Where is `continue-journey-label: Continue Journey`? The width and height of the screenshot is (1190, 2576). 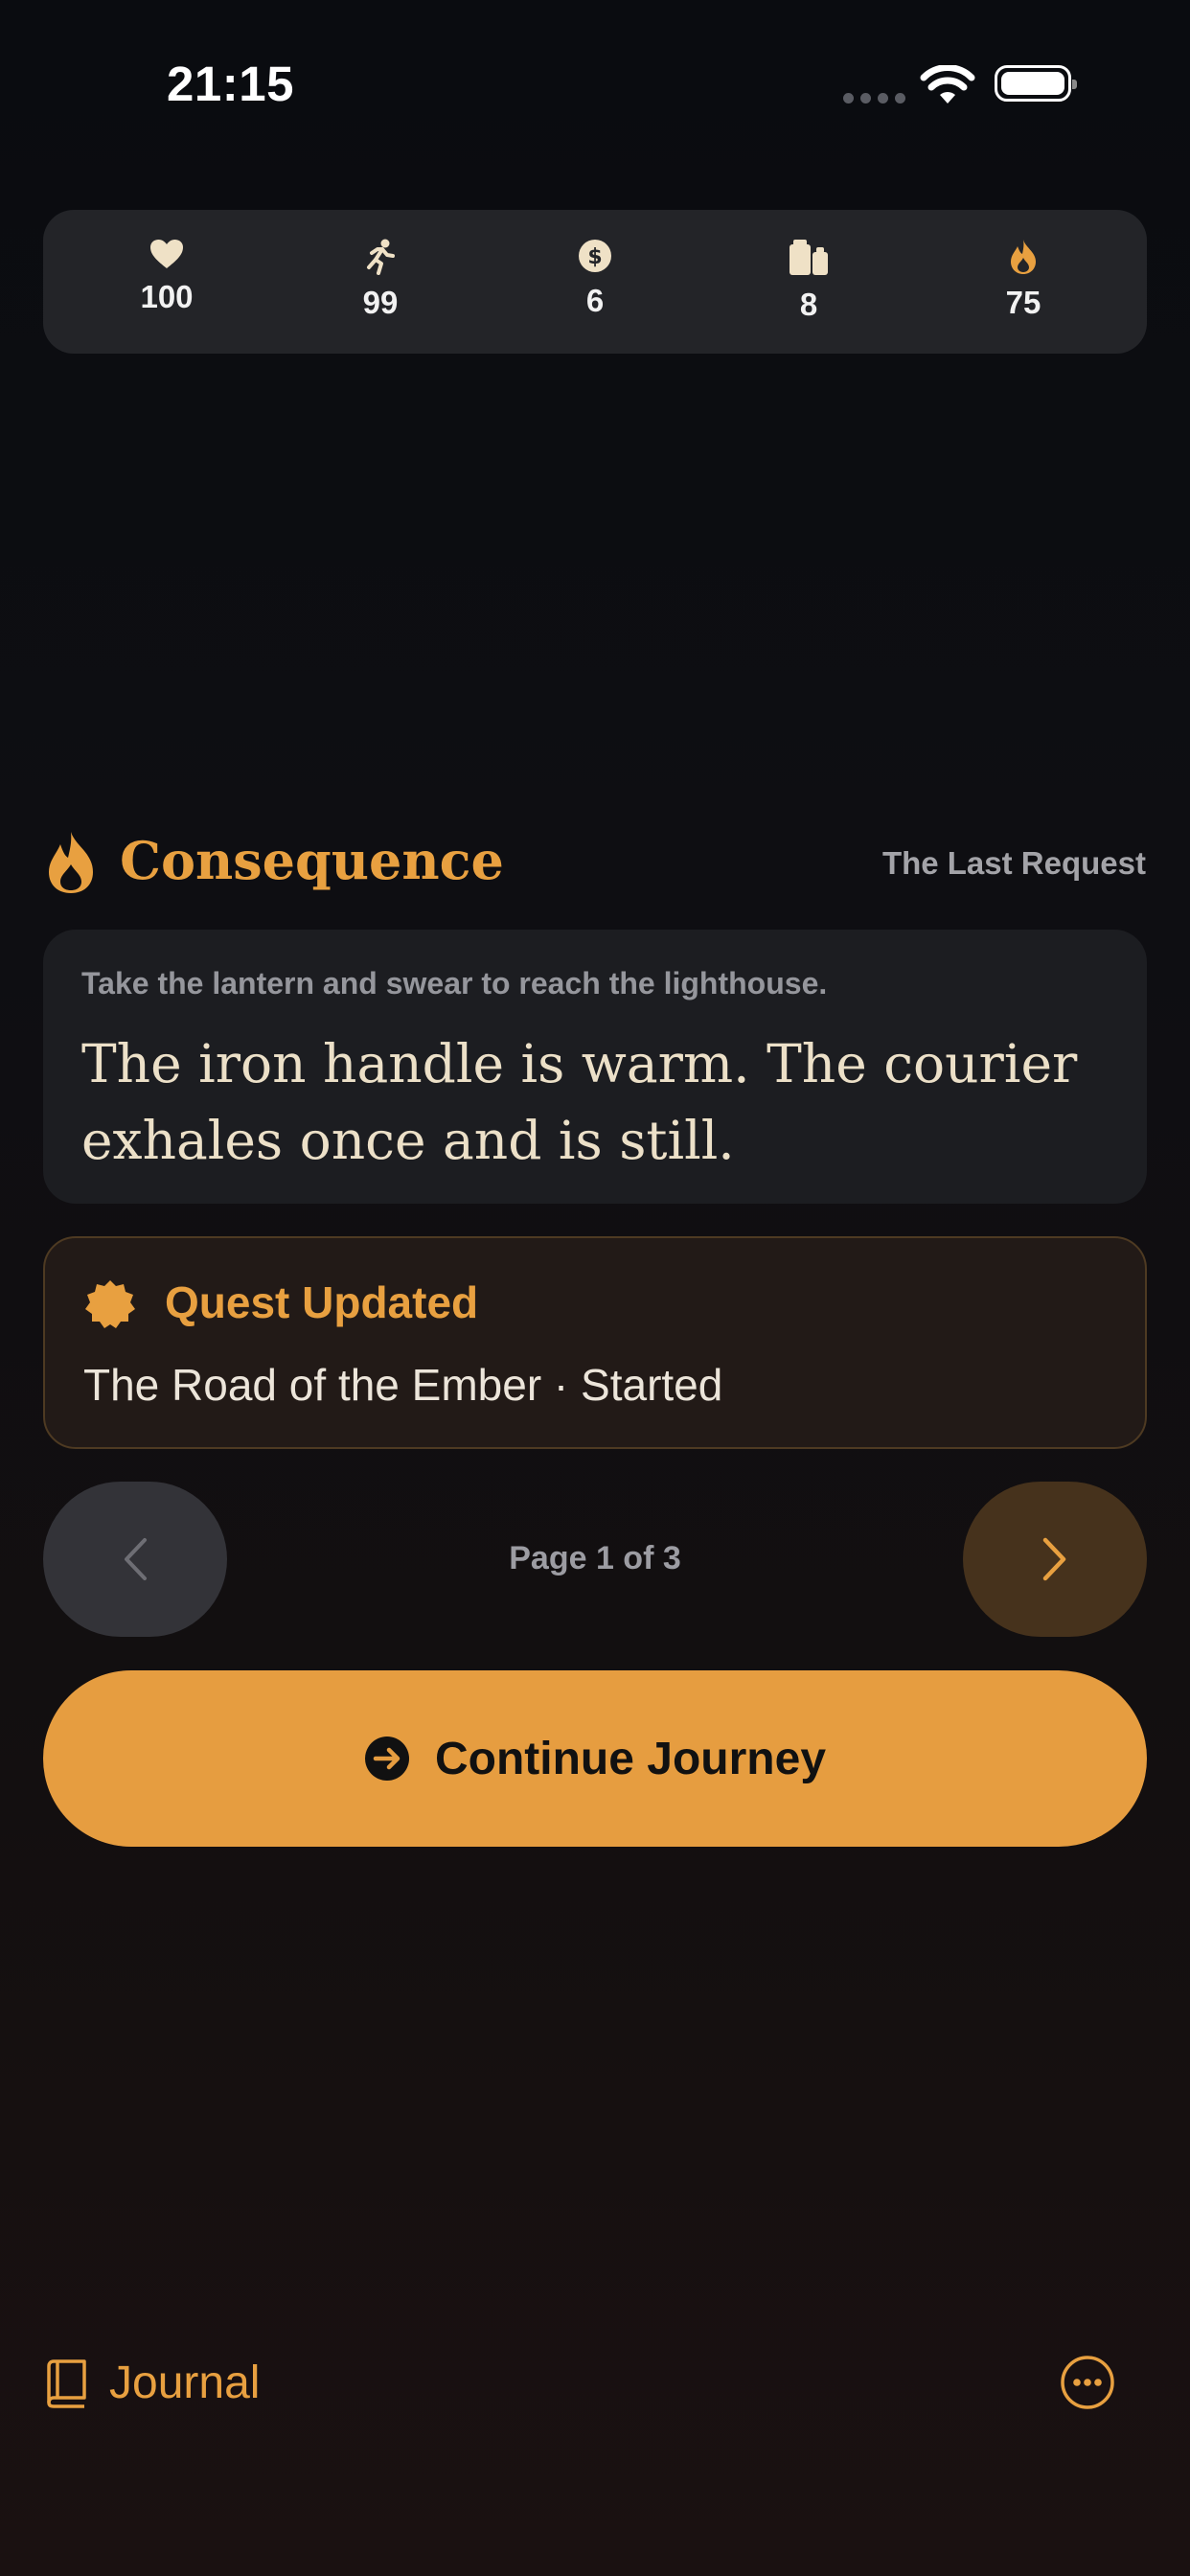 continue-journey-label: Continue Journey is located at coordinates (631, 1759).